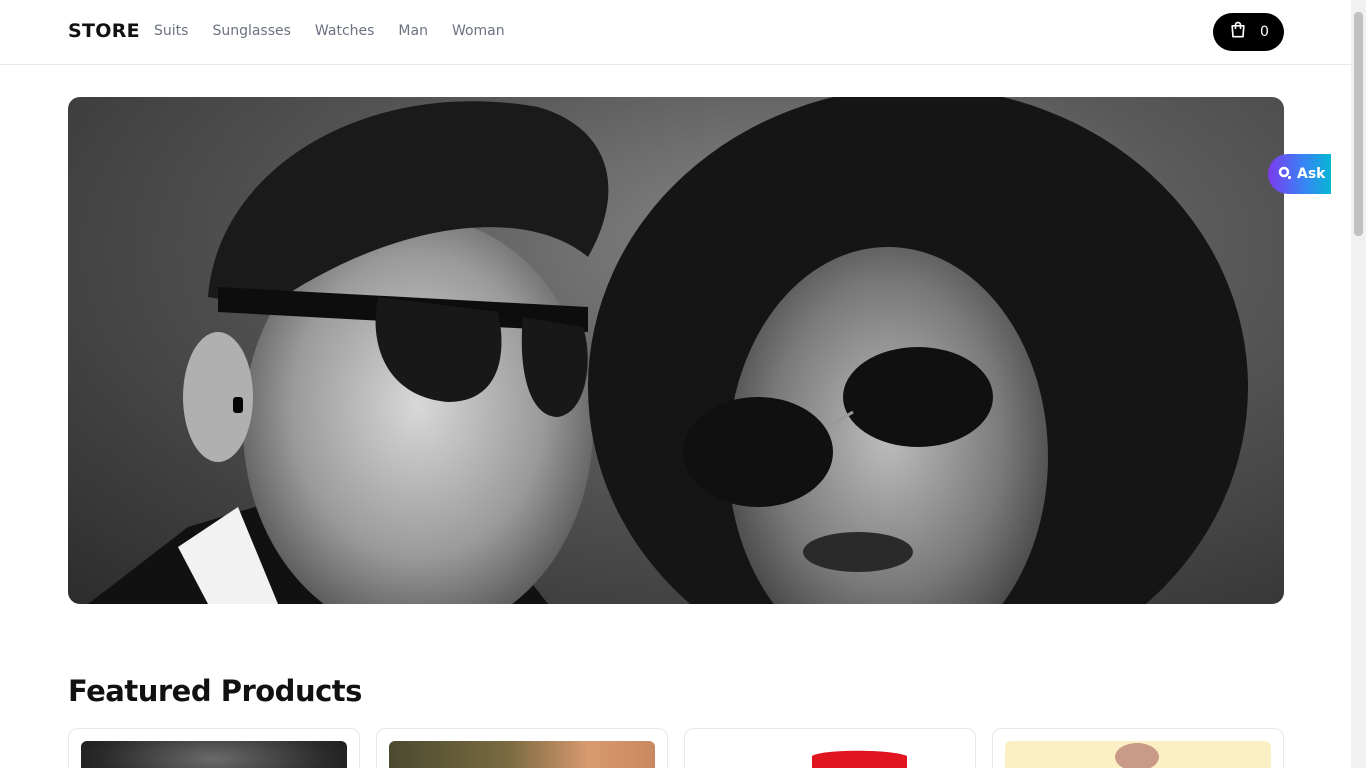 This screenshot has width=1366, height=768. What do you see at coordinates (1358, 384) in the screenshot?
I see `page-scrollbar` at bounding box center [1358, 384].